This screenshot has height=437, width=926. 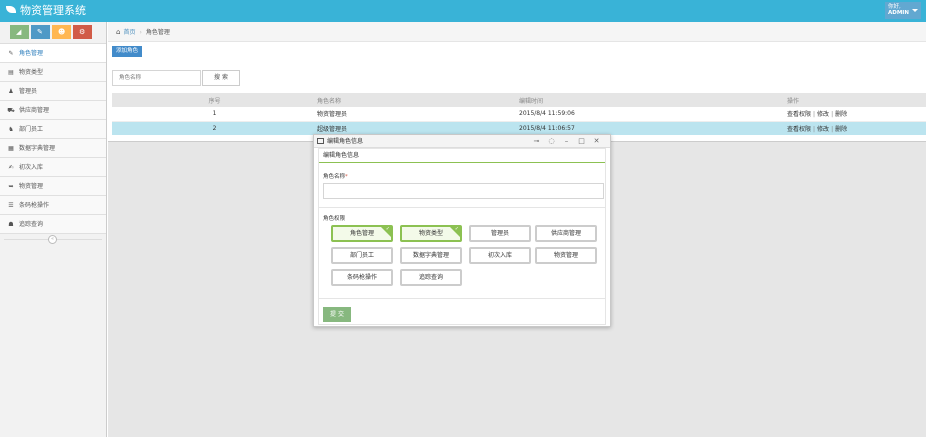 I want to click on add-role-button: 添加角色, so click(x=127, y=51).